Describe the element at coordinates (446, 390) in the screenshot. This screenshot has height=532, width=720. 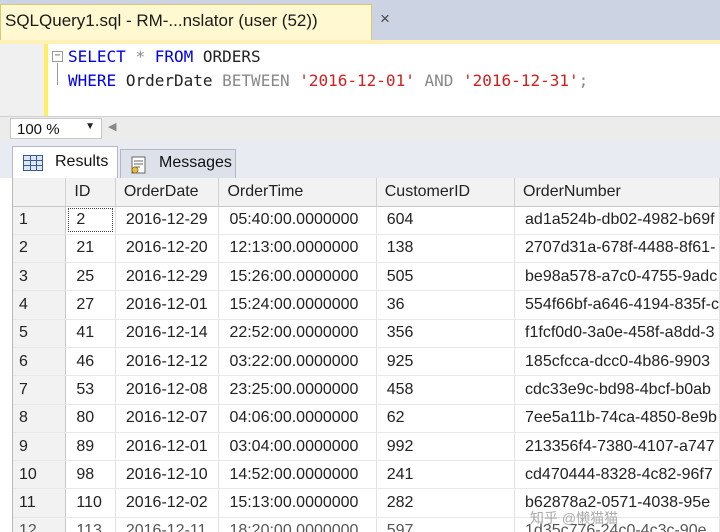
I see `cell-customerid: 458` at that location.